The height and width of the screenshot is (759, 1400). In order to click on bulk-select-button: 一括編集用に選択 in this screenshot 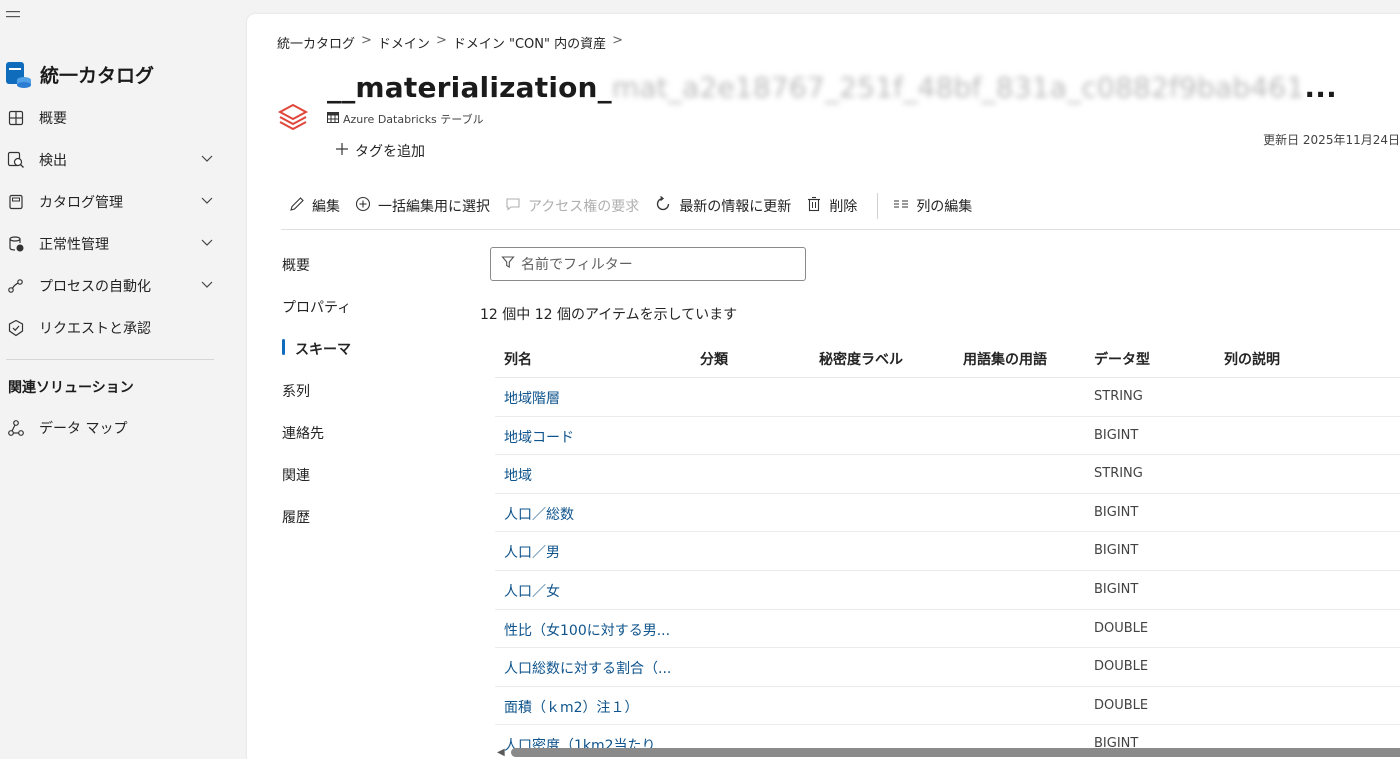, I will do `click(422, 206)`.